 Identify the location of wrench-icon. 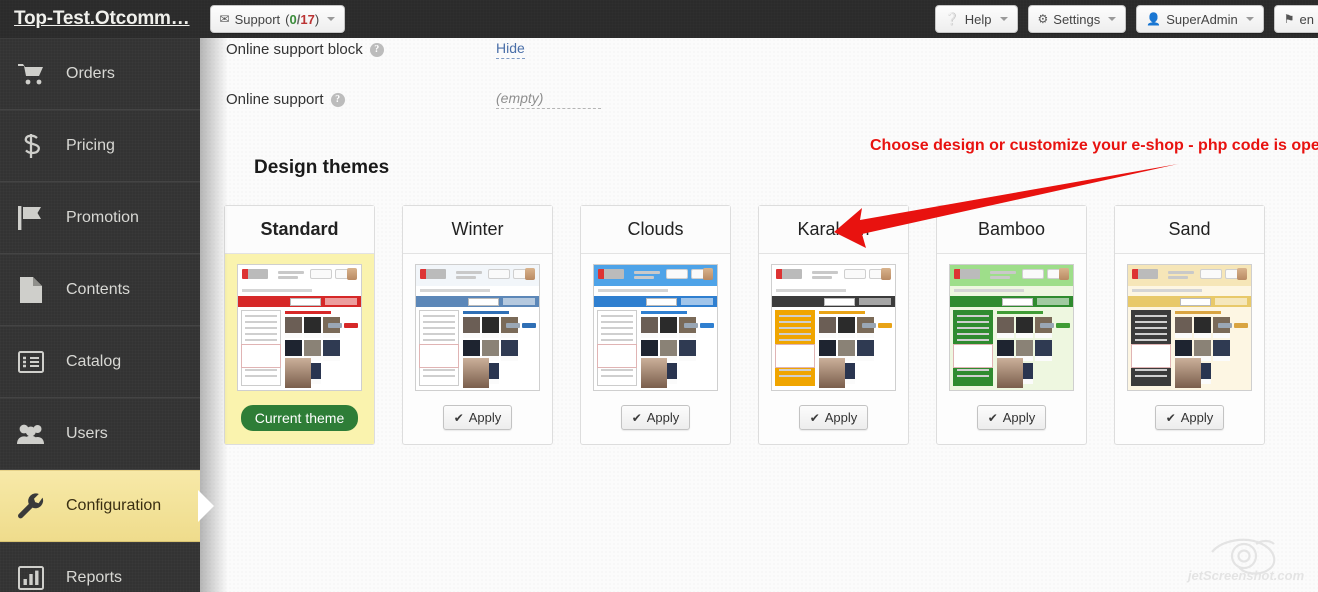
(31, 506).